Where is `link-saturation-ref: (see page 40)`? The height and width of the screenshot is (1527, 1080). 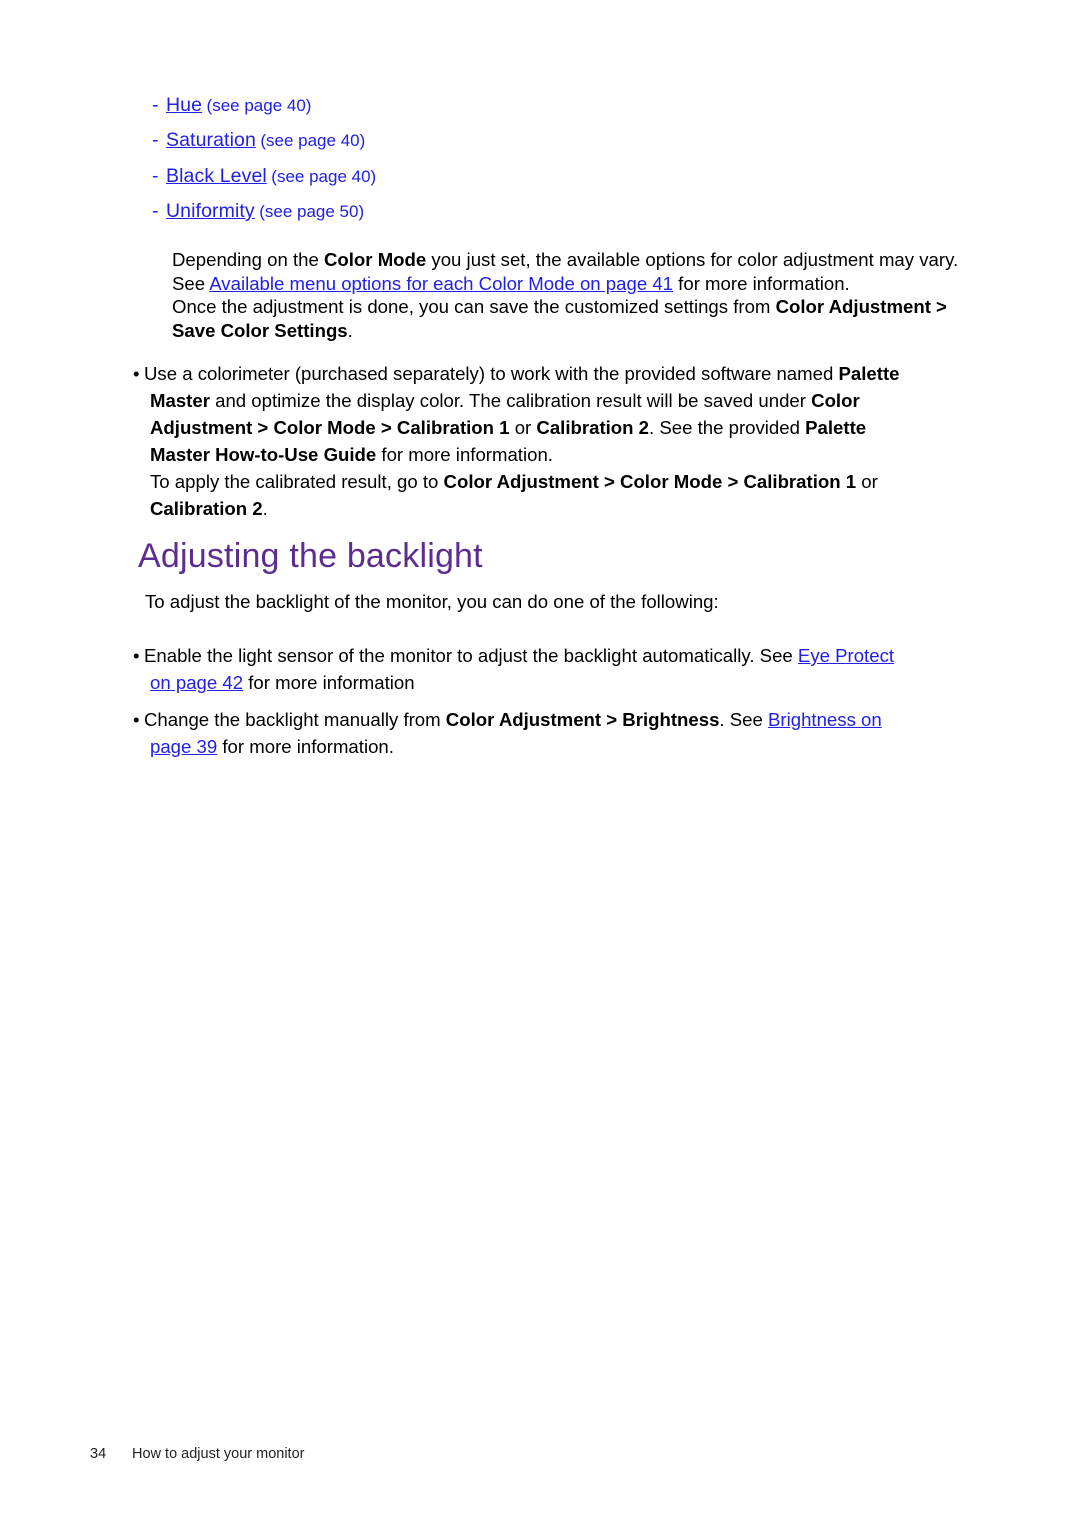
link-saturation-ref: (see page 40) is located at coordinates (312, 140).